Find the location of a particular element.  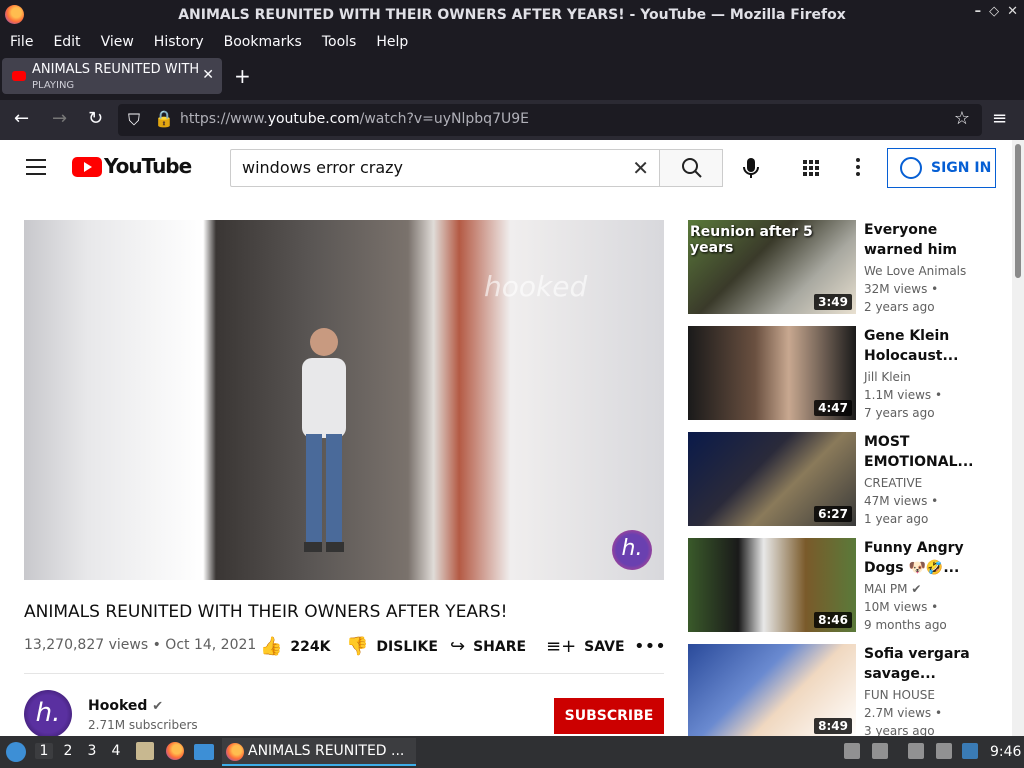

app-menu-icon: ≡ is located at coordinates (999, 118).